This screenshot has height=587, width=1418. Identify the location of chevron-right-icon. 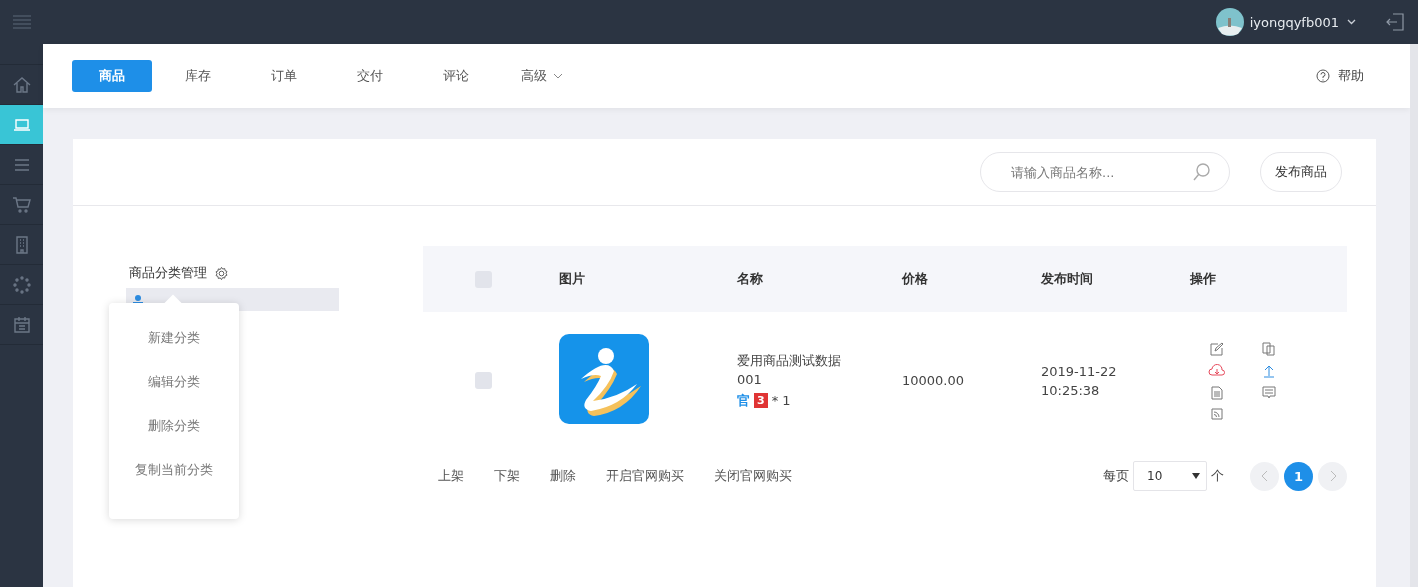
(1332, 476).